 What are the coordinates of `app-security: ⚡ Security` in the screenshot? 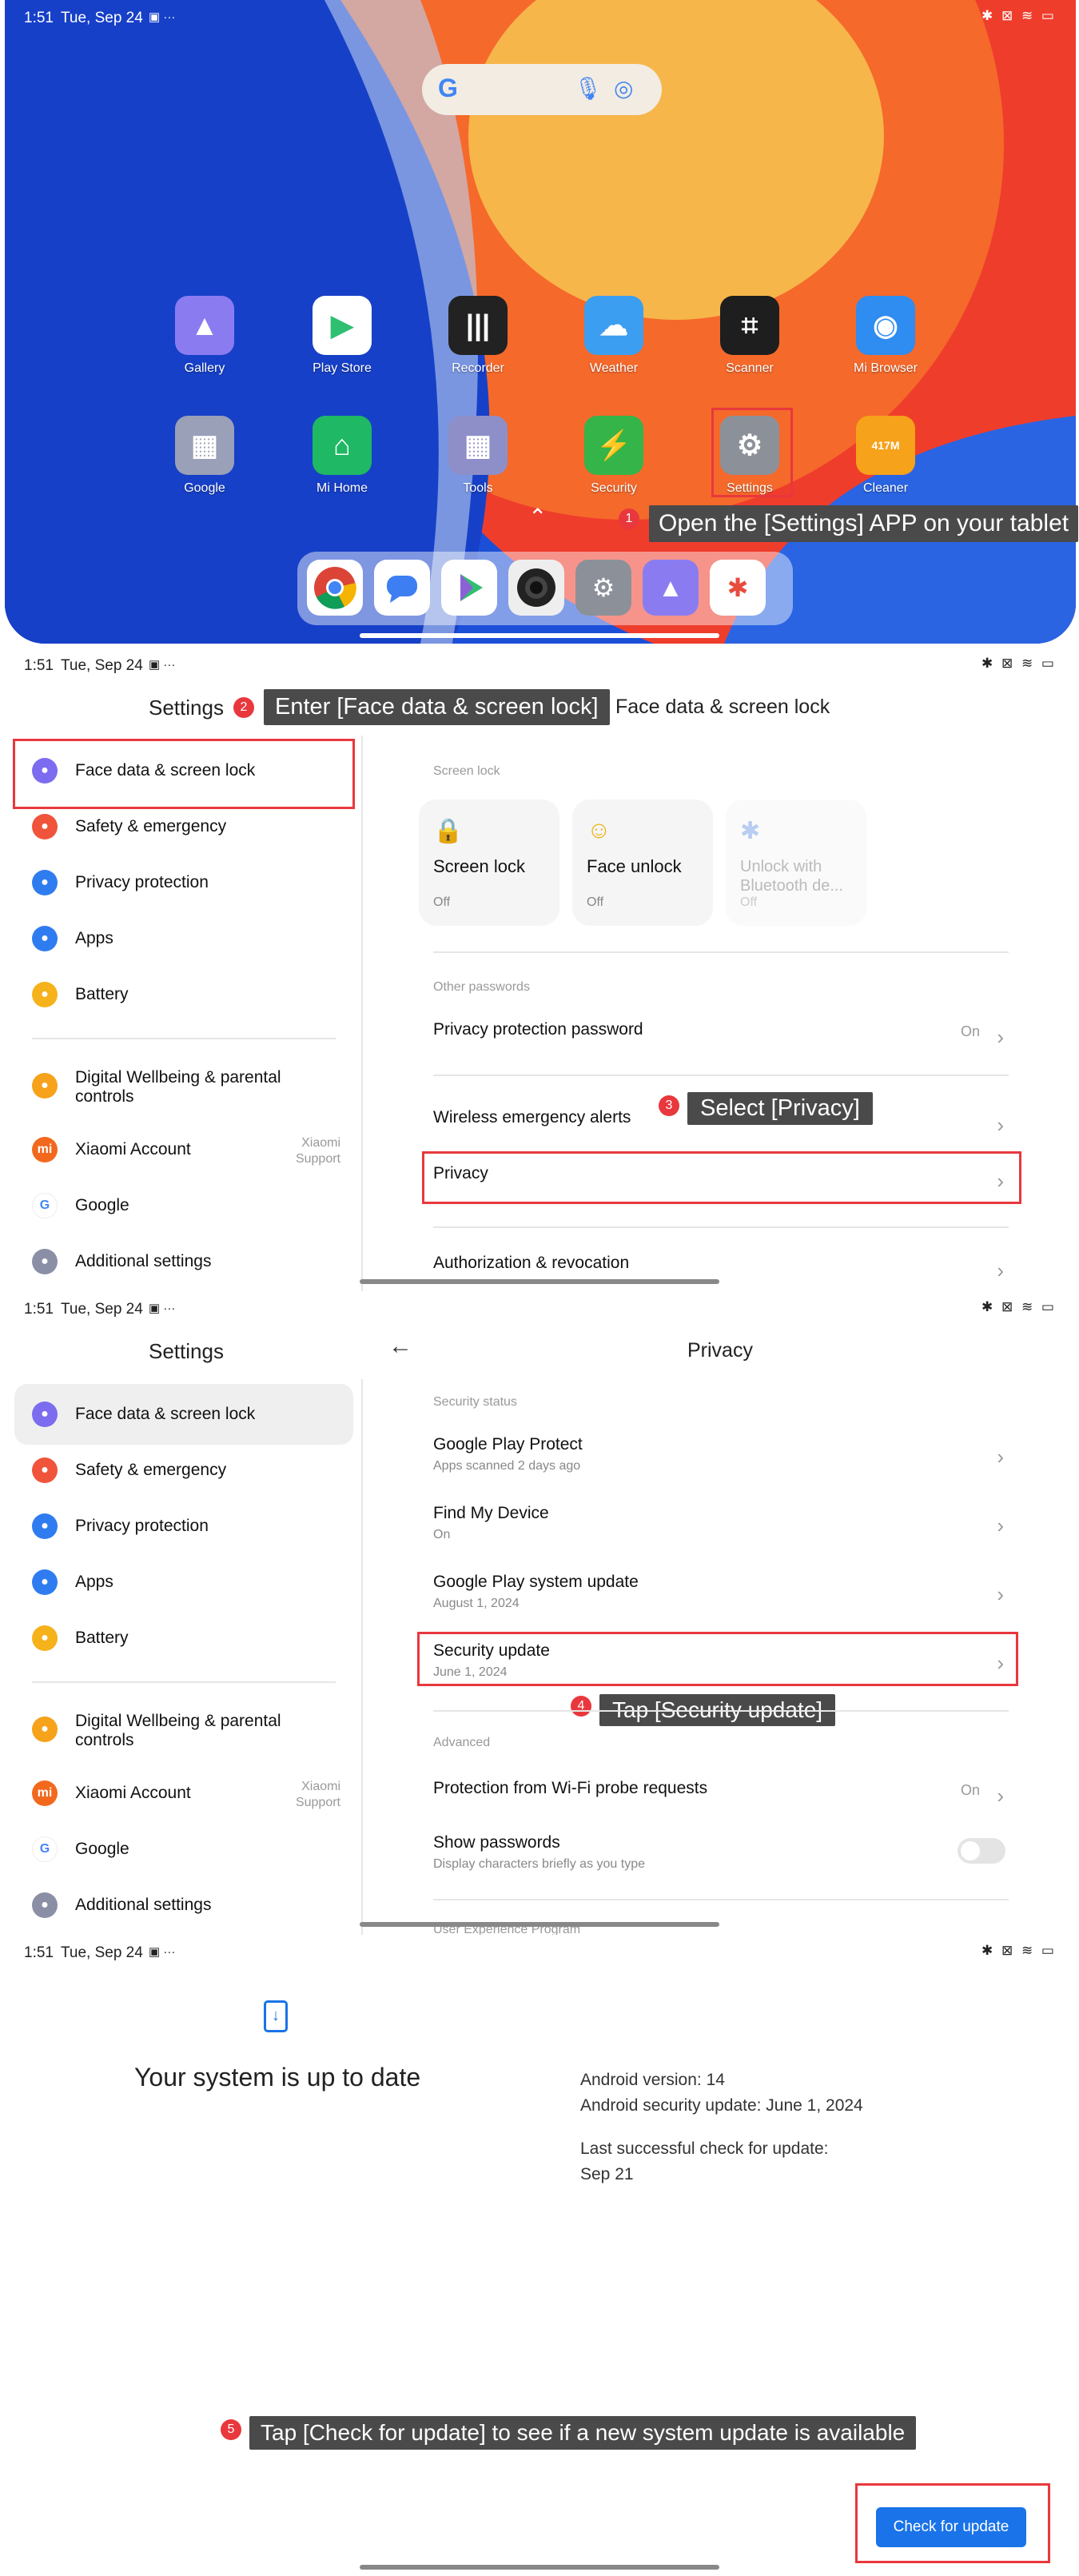 It's located at (614, 456).